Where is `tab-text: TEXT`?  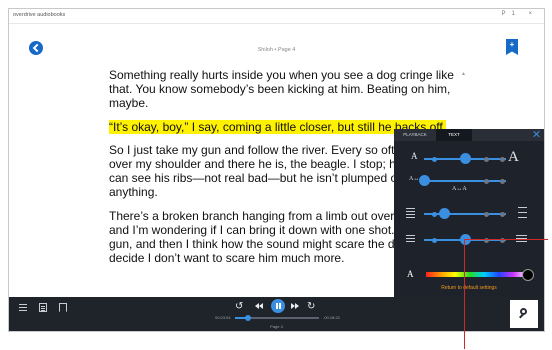 tab-text: TEXT is located at coordinates (454, 135).